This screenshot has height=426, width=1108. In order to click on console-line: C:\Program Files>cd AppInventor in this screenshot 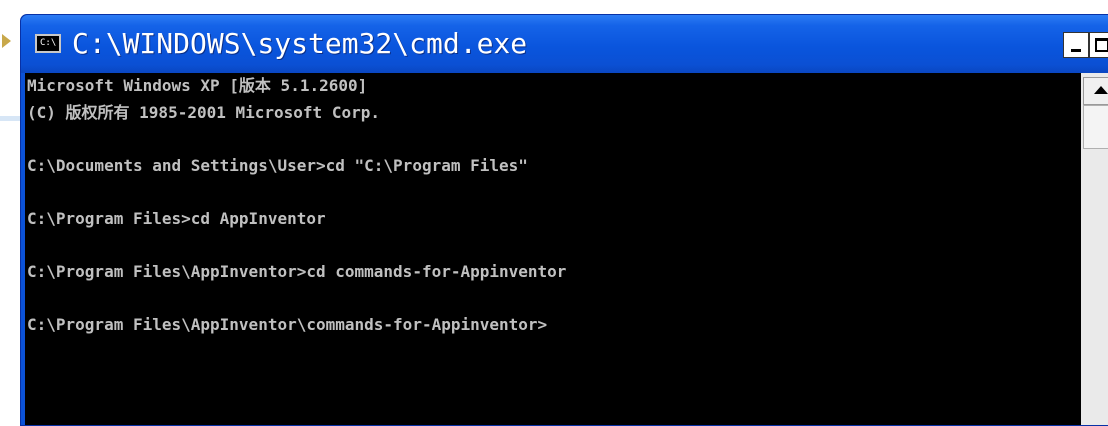, I will do `click(176, 218)`.